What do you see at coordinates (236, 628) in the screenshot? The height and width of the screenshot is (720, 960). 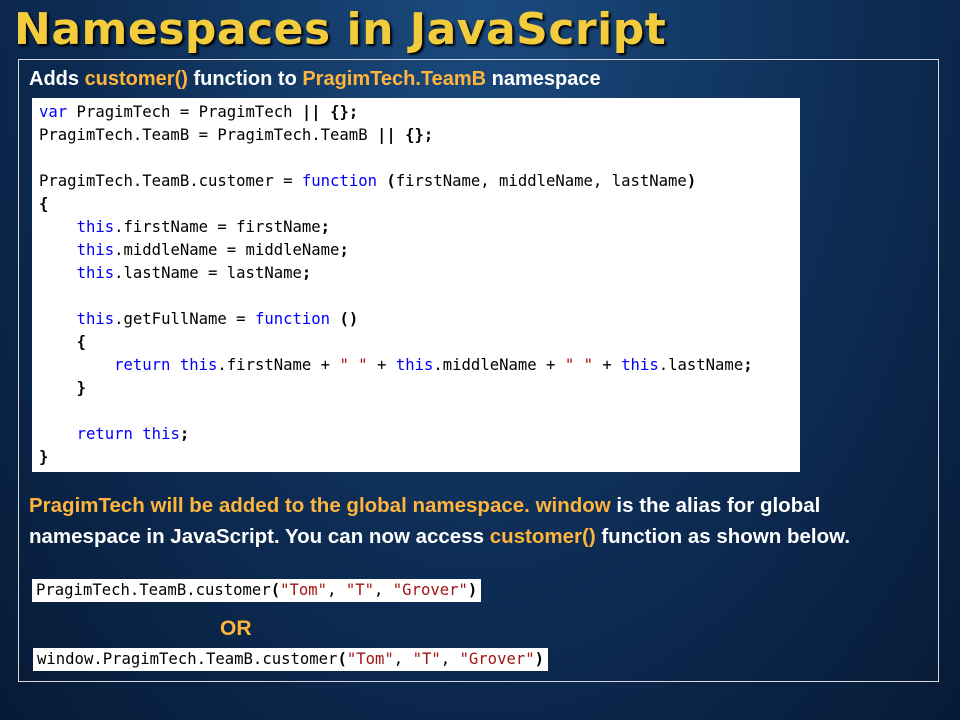 I see `or-label: OR` at bounding box center [236, 628].